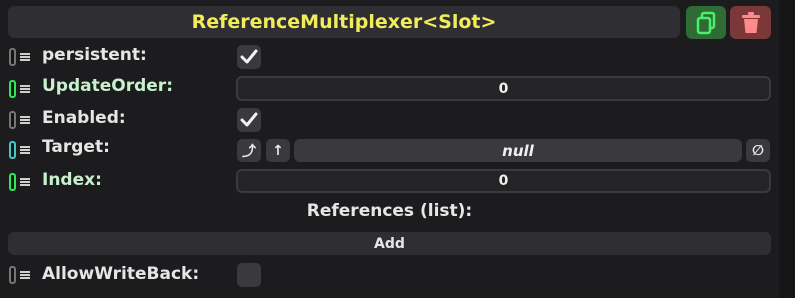 Image resolution: width=795 pixels, height=298 pixels. I want to click on jump-to-target-button: ⤴, so click(249, 150).